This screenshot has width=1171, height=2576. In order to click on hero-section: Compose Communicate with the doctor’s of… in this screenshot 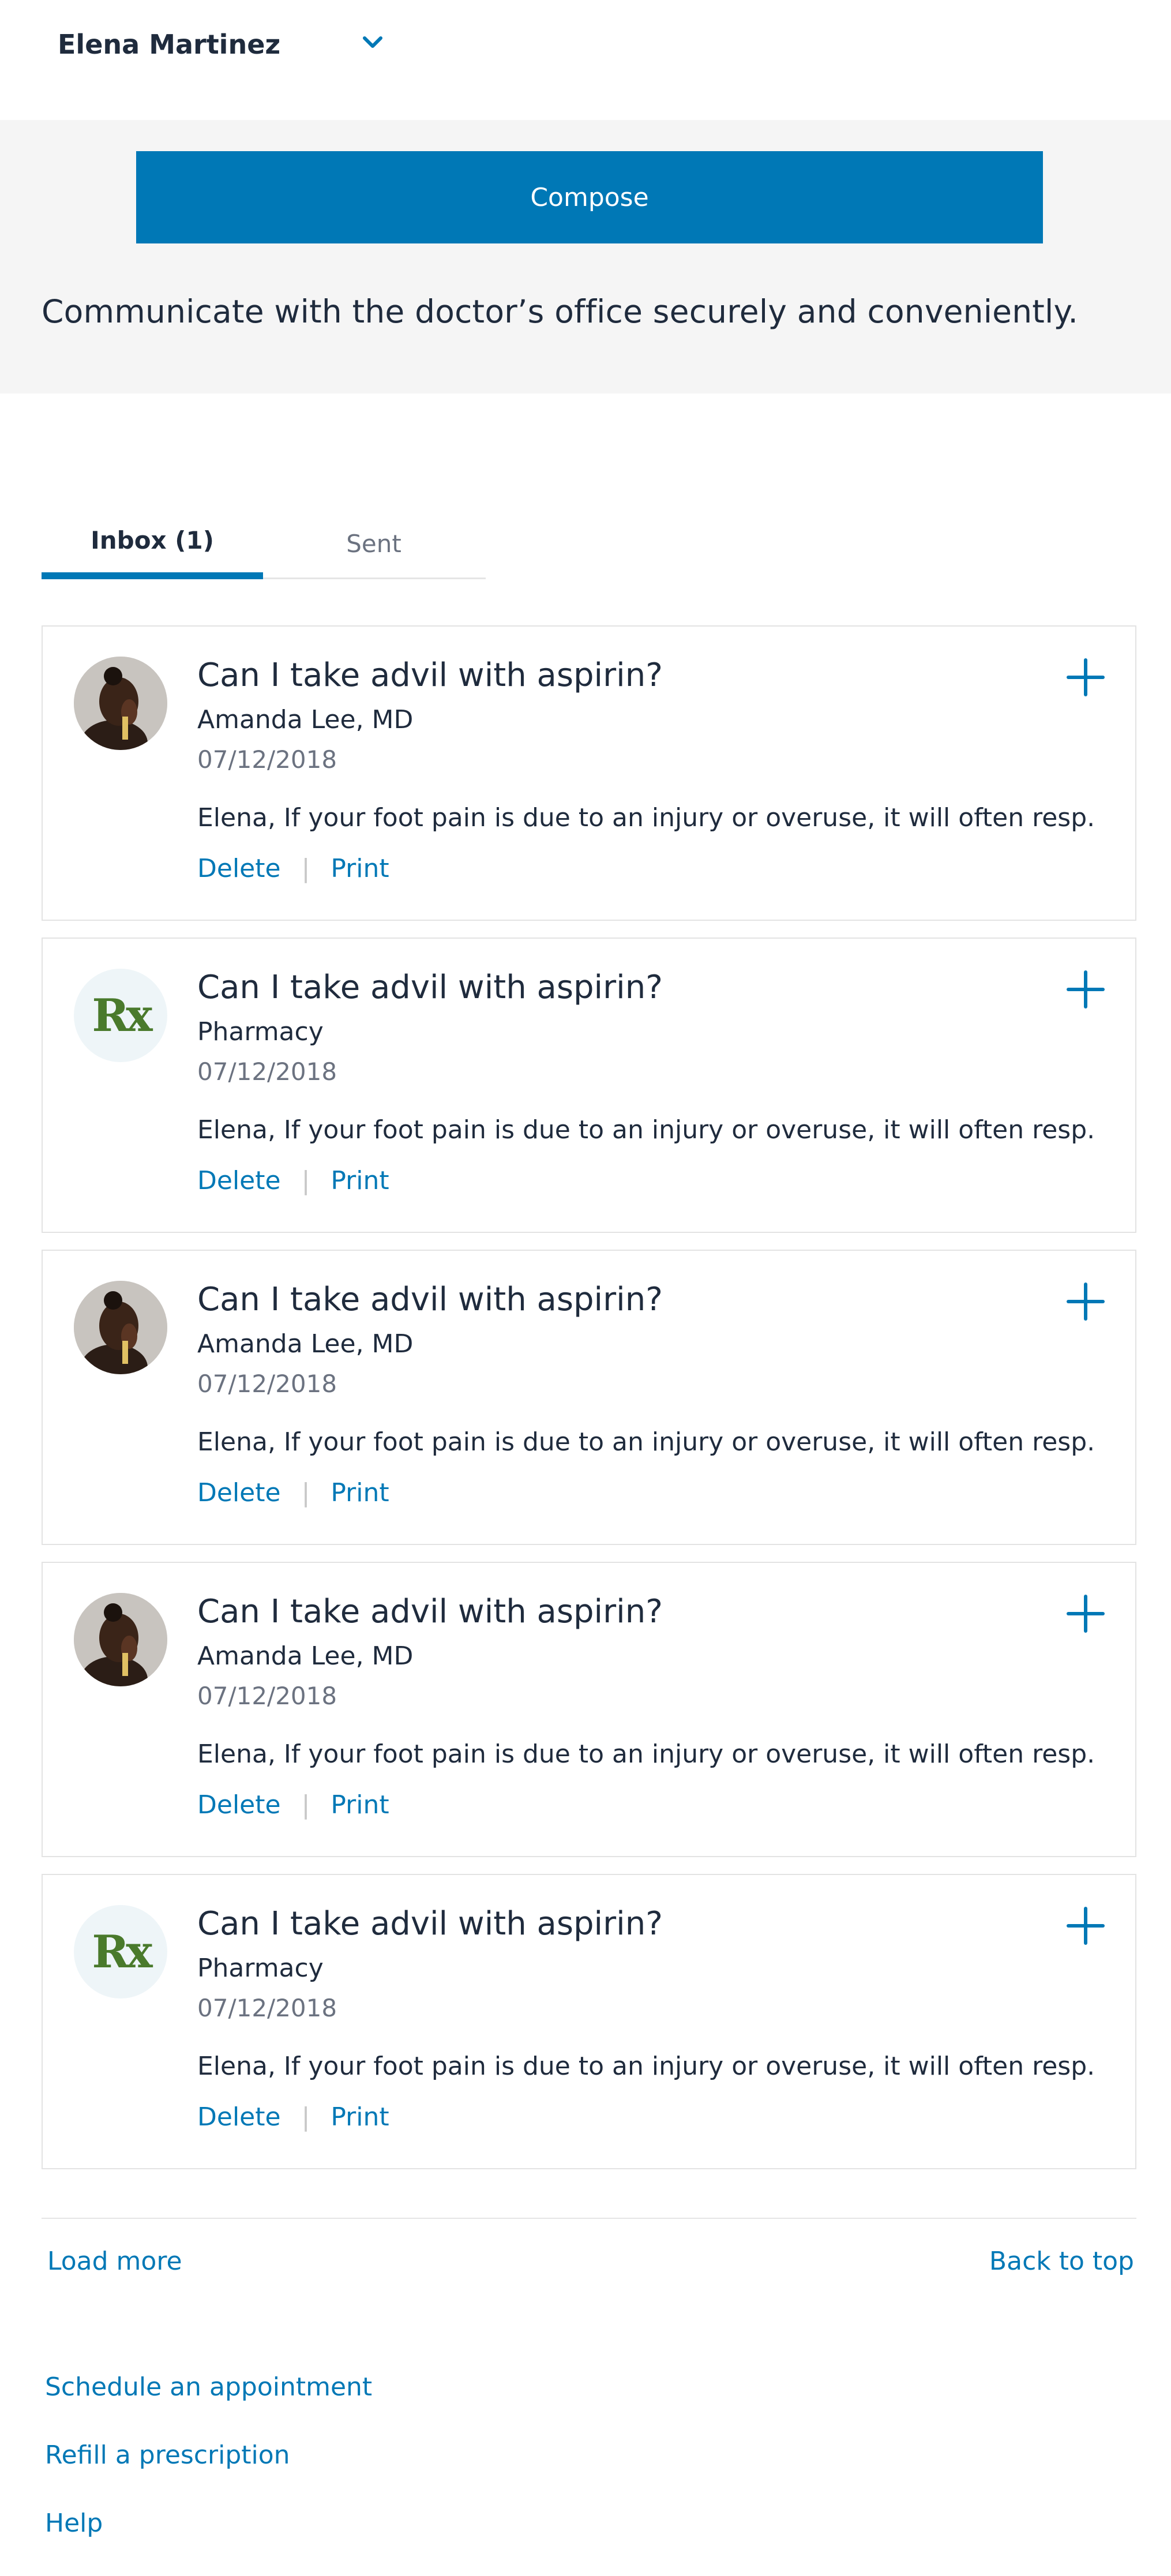, I will do `click(585, 256)`.